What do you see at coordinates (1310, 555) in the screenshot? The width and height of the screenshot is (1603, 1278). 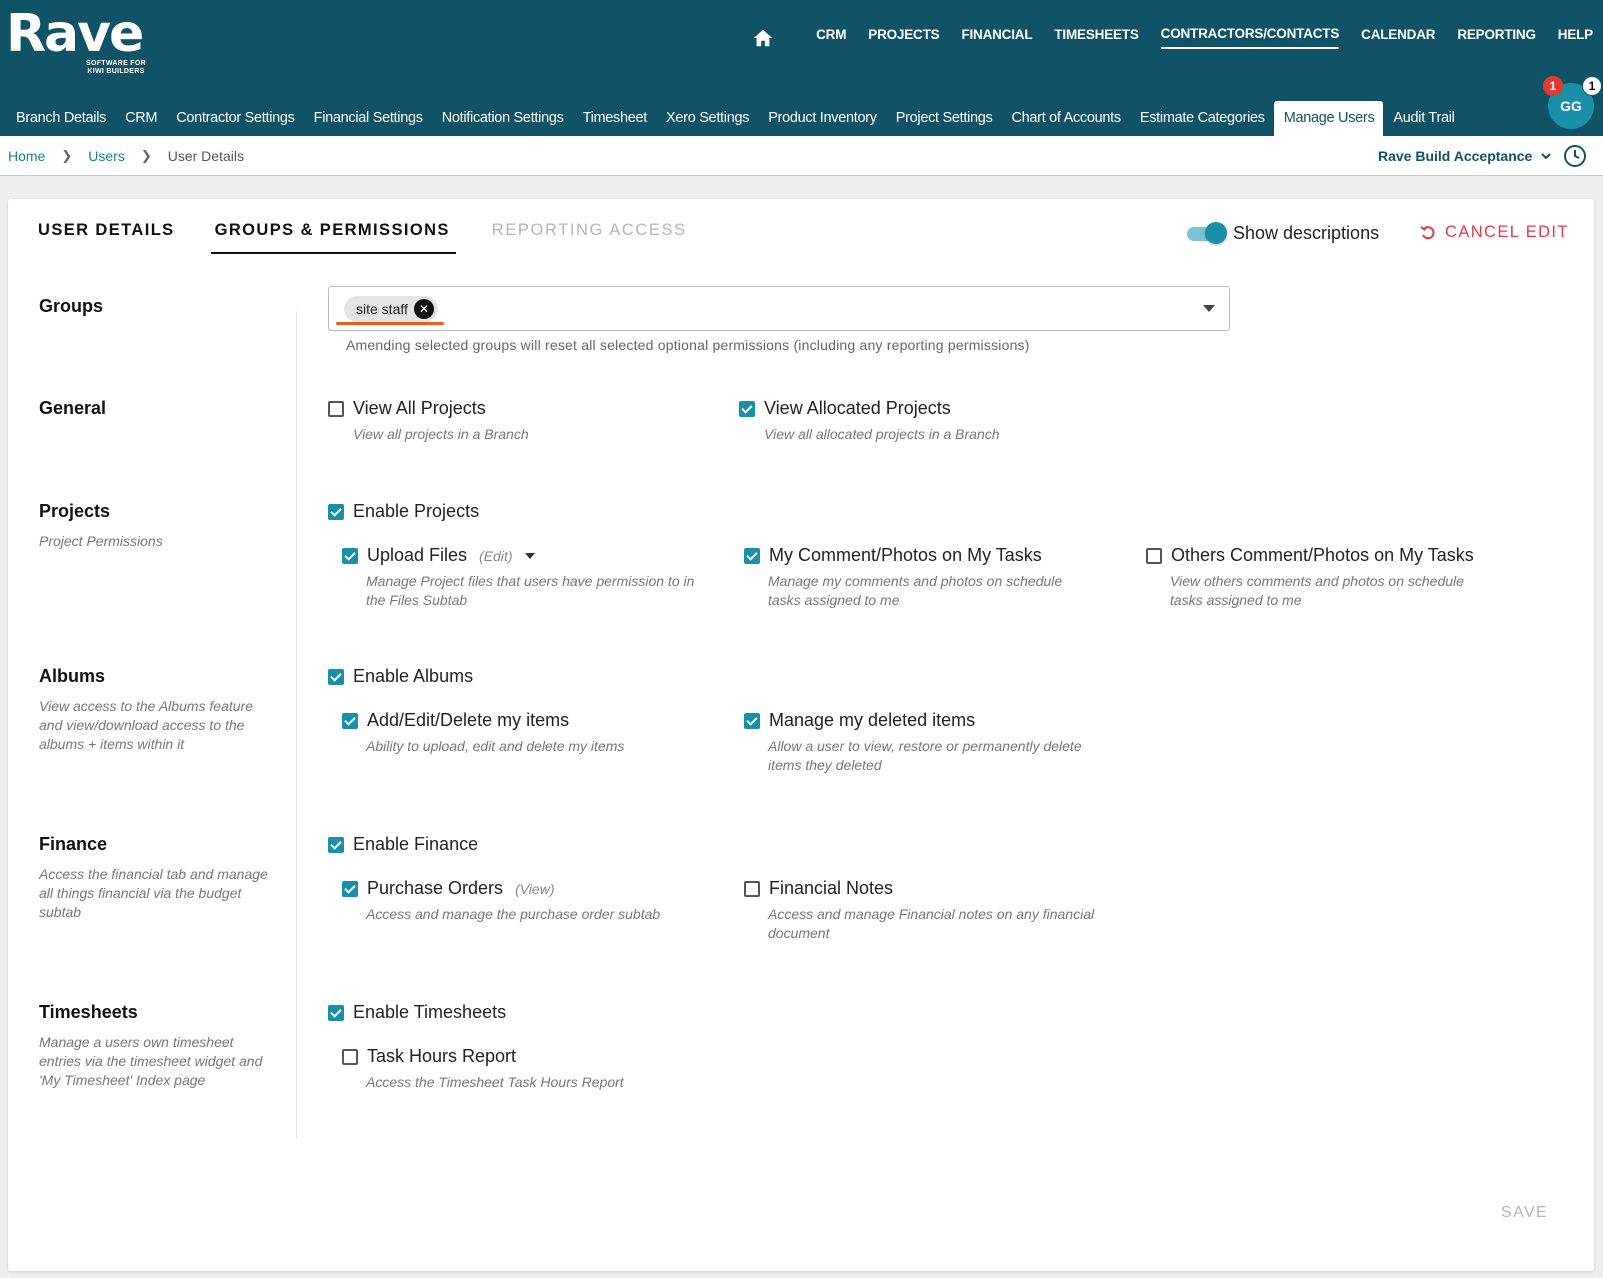 I see `perm-others-comment-photos: Others Comment/Photos on My Tasks` at bounding box center [1310, 555].